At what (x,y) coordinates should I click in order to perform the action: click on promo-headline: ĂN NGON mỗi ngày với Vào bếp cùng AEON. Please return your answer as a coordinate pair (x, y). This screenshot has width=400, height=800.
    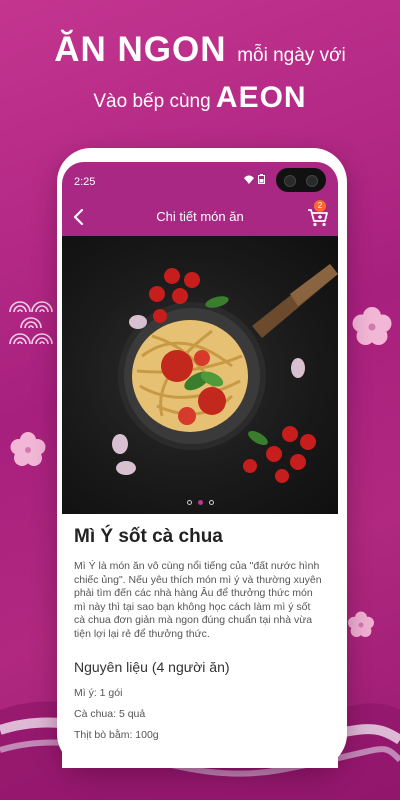
    Looking at the image, I should click on (200, 73).